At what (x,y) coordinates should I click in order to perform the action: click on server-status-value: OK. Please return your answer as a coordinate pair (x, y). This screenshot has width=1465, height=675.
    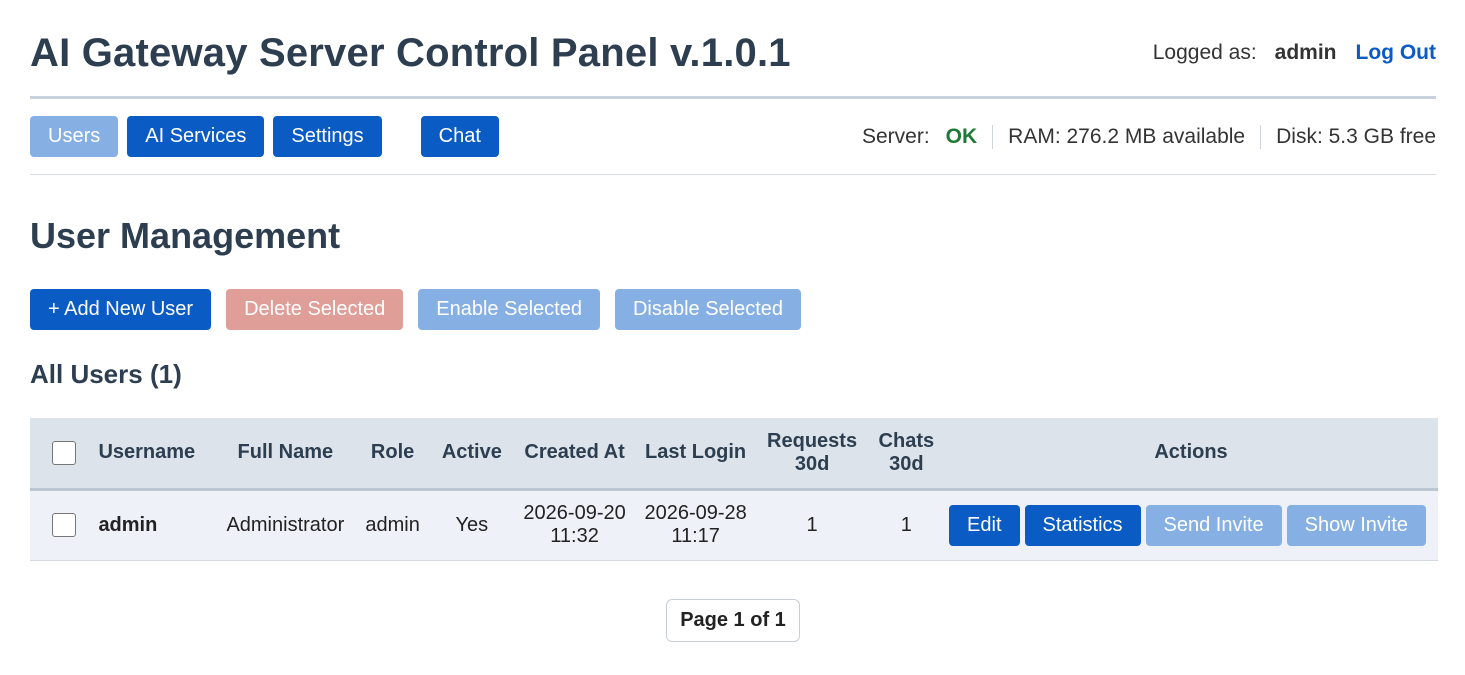
    Looking at the image, I should click on (961, 136).